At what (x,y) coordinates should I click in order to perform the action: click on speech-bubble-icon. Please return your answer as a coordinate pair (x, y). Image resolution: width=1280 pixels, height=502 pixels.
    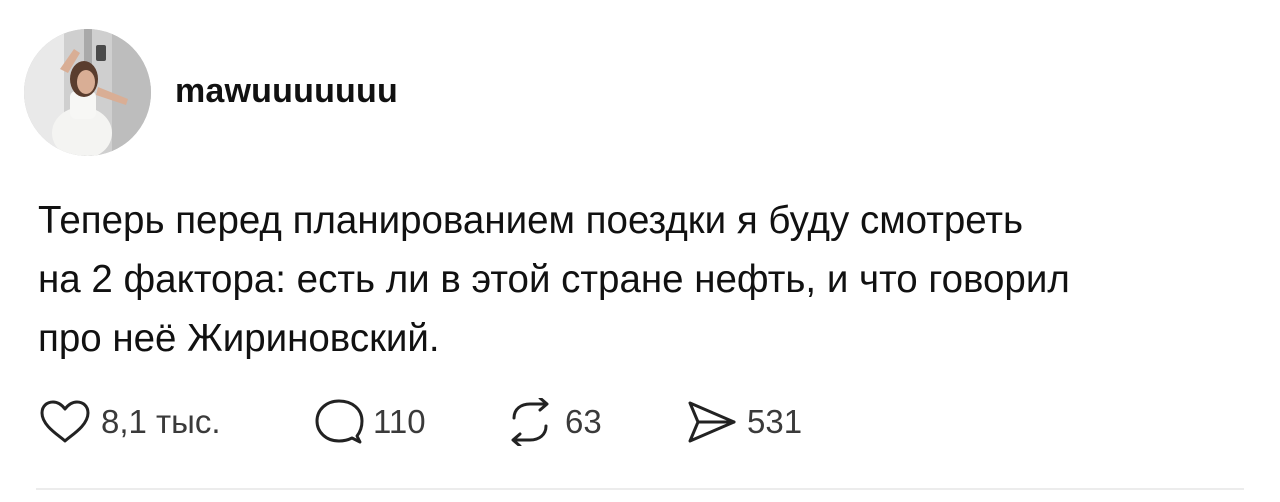
    Looking at the image, I should click on (339, 421).